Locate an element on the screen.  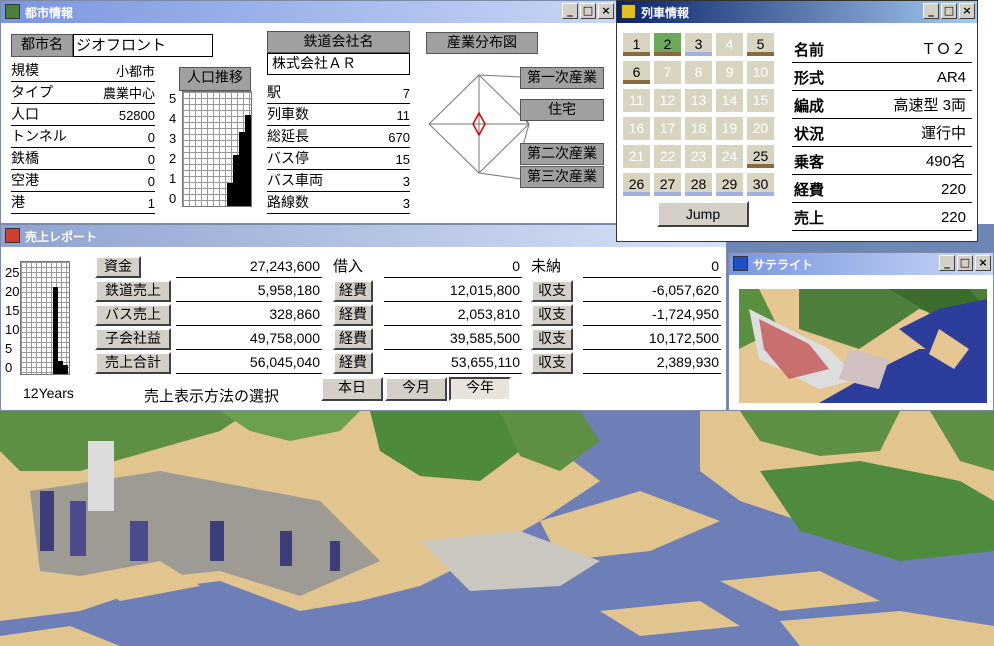
train-slot-16: 16 is located at coordinates (636, 128).